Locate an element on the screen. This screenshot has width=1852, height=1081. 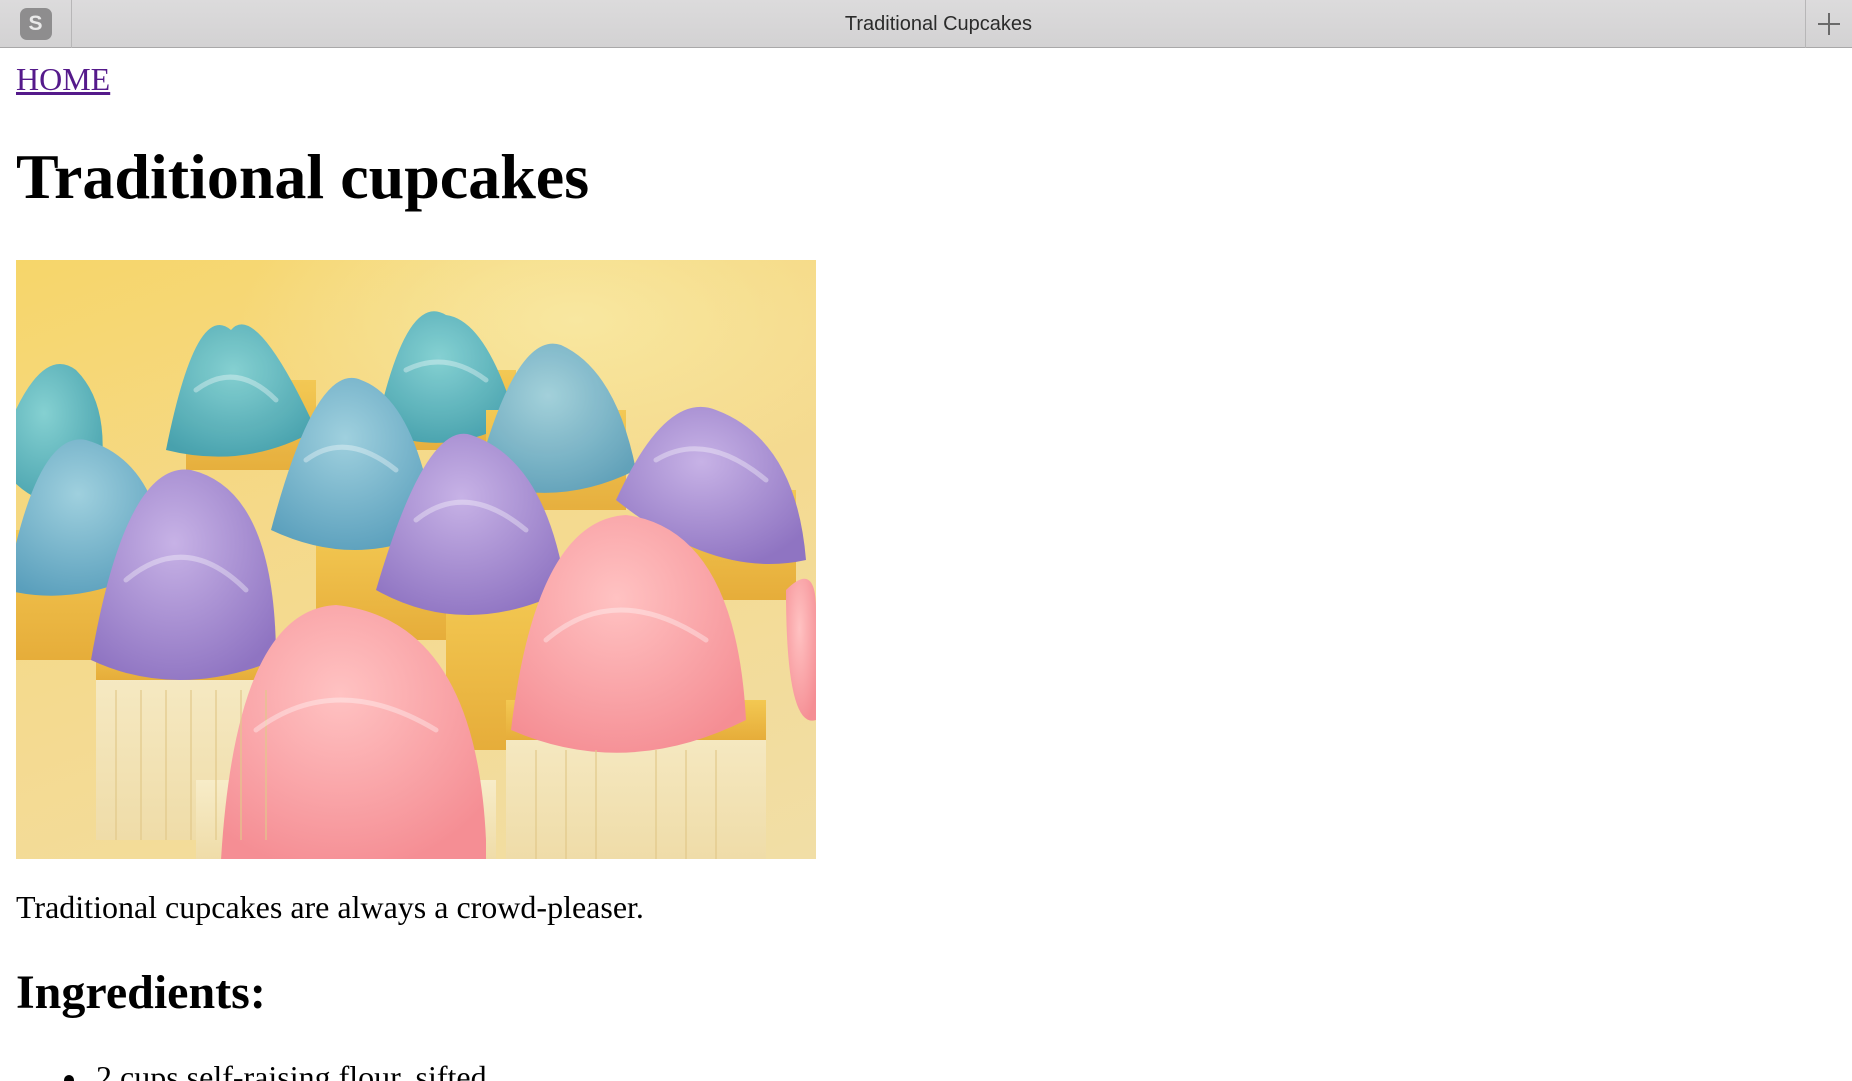
page-title: Traditional cupcakes is located at coordinates (303, 176).